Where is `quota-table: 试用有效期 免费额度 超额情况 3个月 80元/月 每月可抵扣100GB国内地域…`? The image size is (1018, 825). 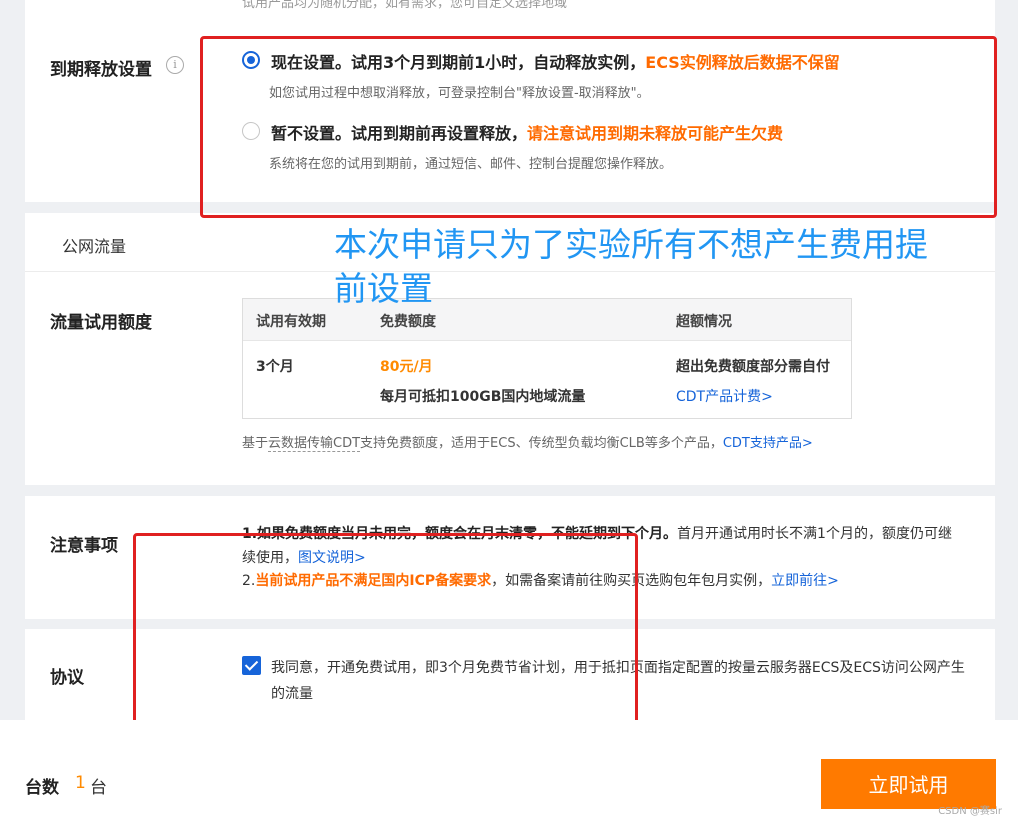 quota-table: 试用有效期 免费额度 超额情况 3个月 80元/月 每月可抵扣100GB国内地域… is located at coordinates (547, 358).